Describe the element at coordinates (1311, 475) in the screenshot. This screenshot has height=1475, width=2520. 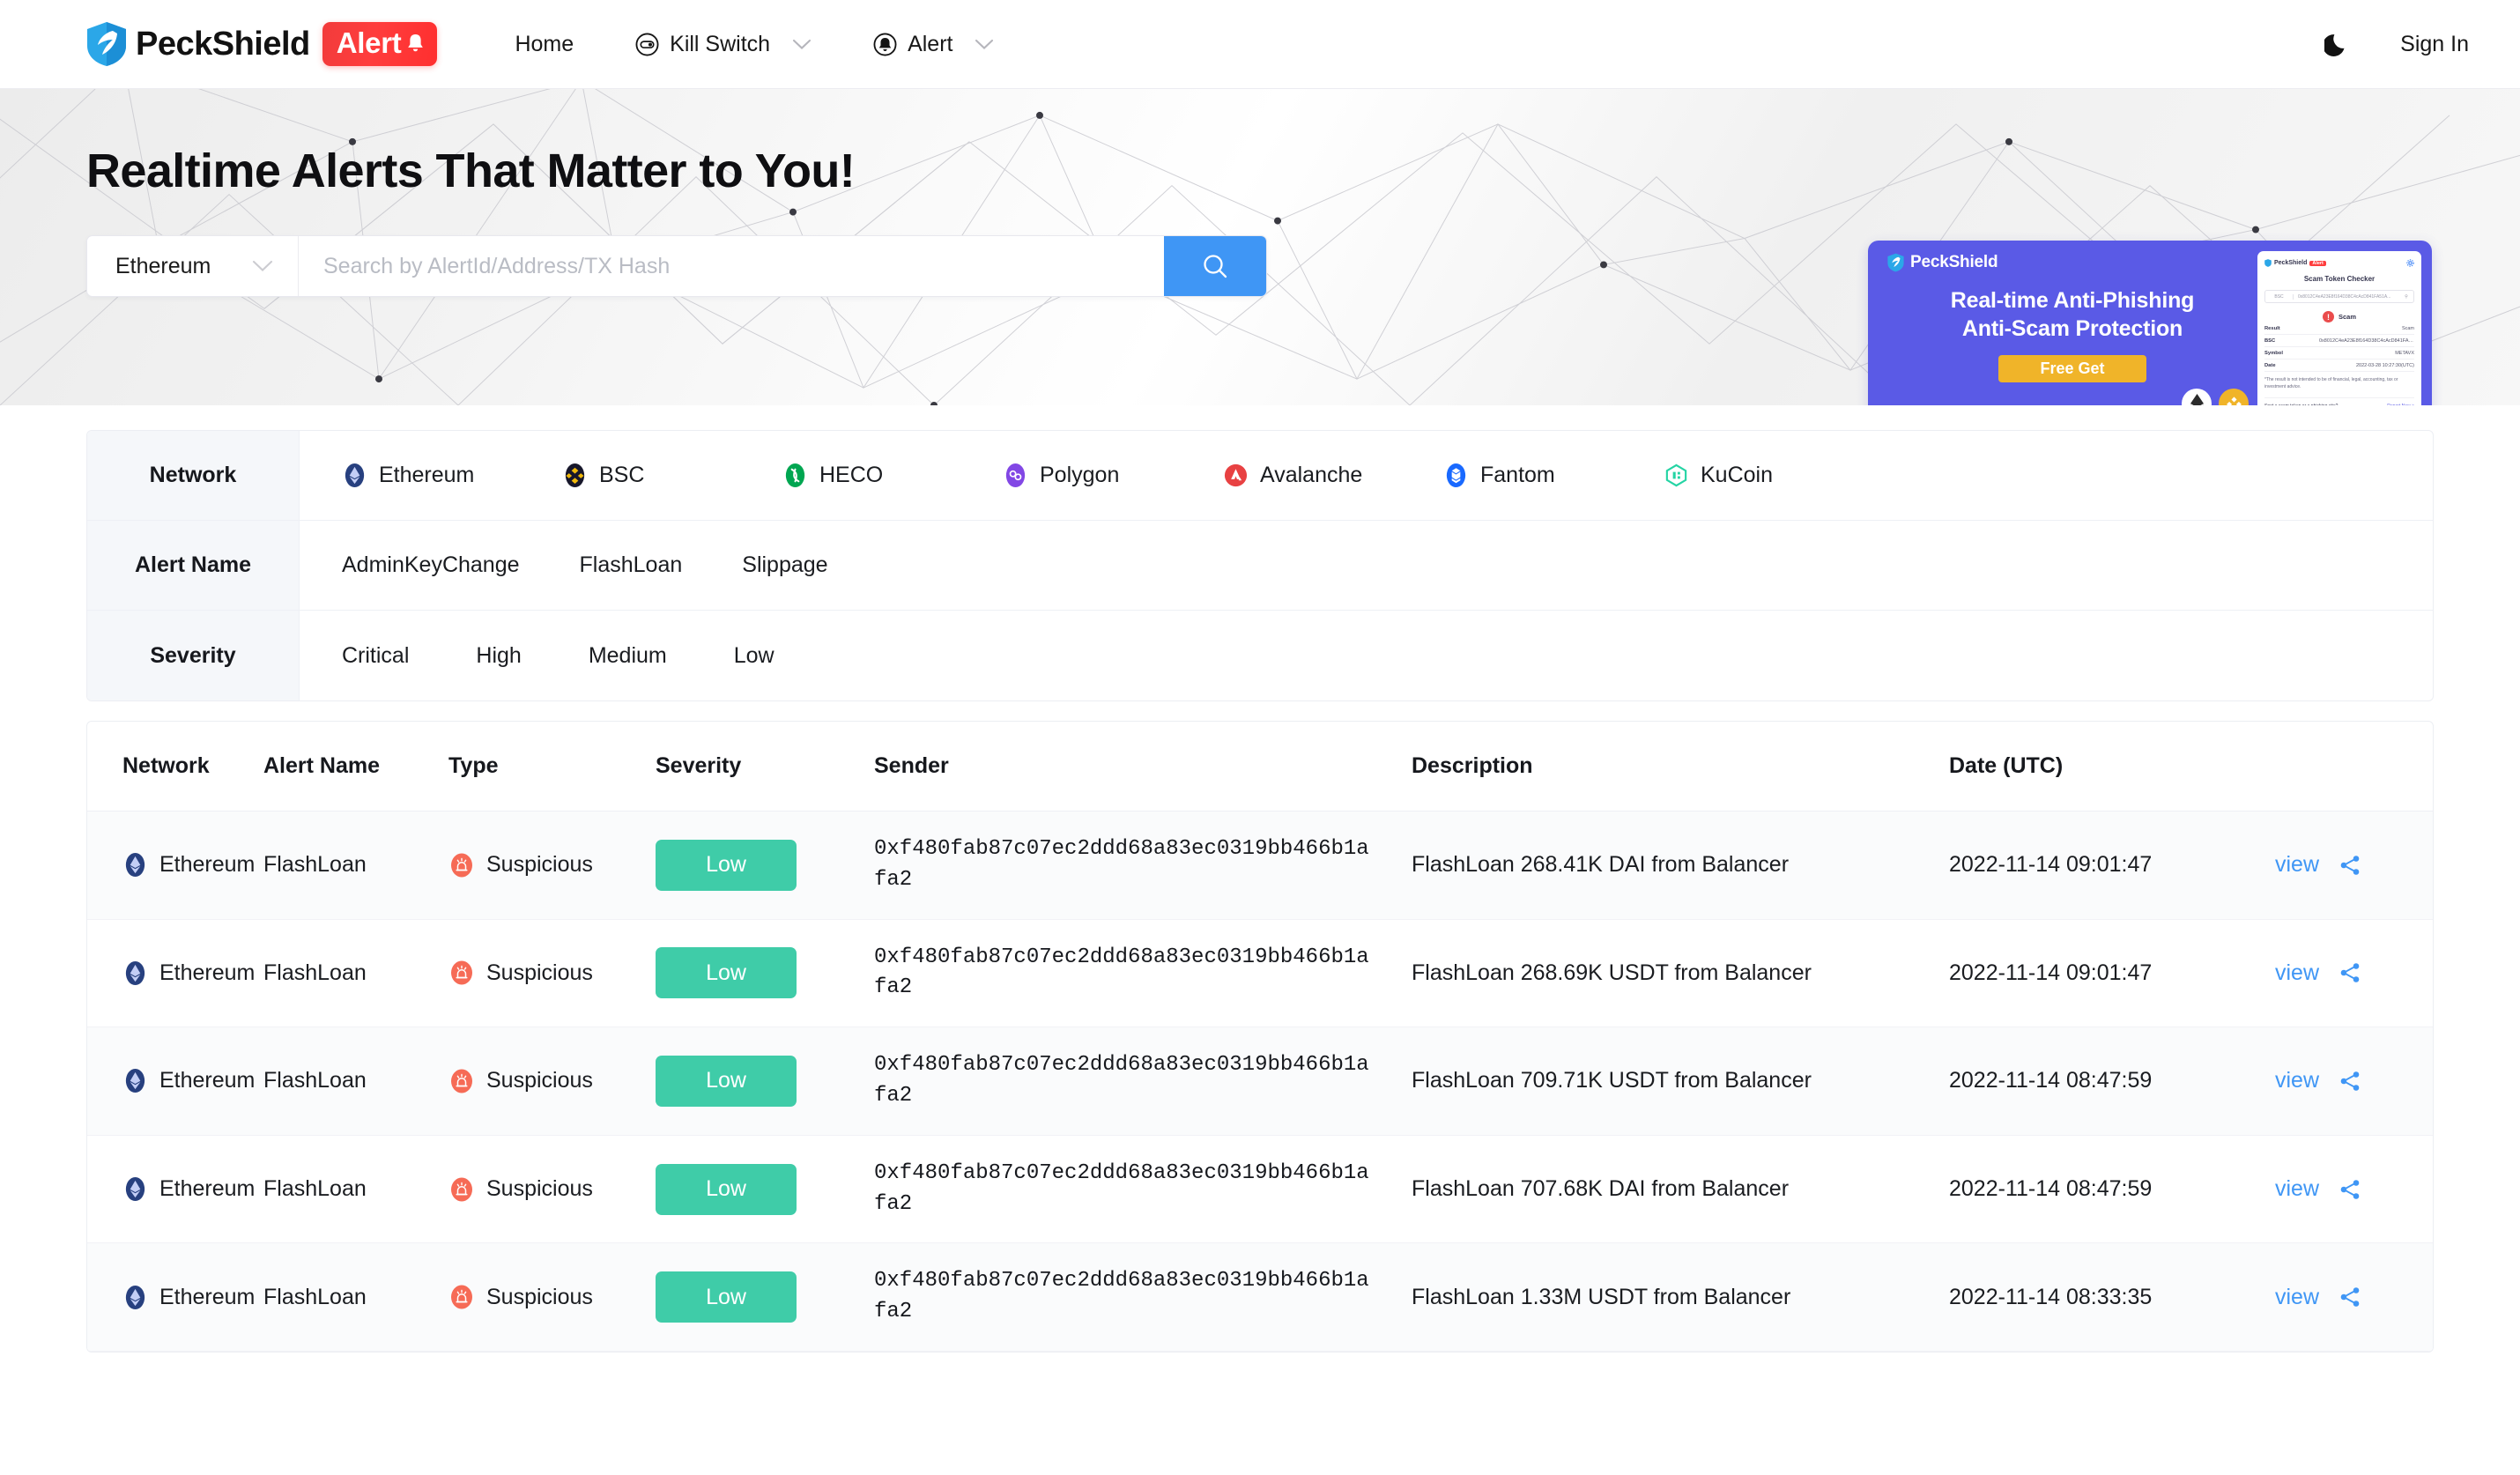
I see `filter-chip-avalanche-label: Avalanche` at that location.